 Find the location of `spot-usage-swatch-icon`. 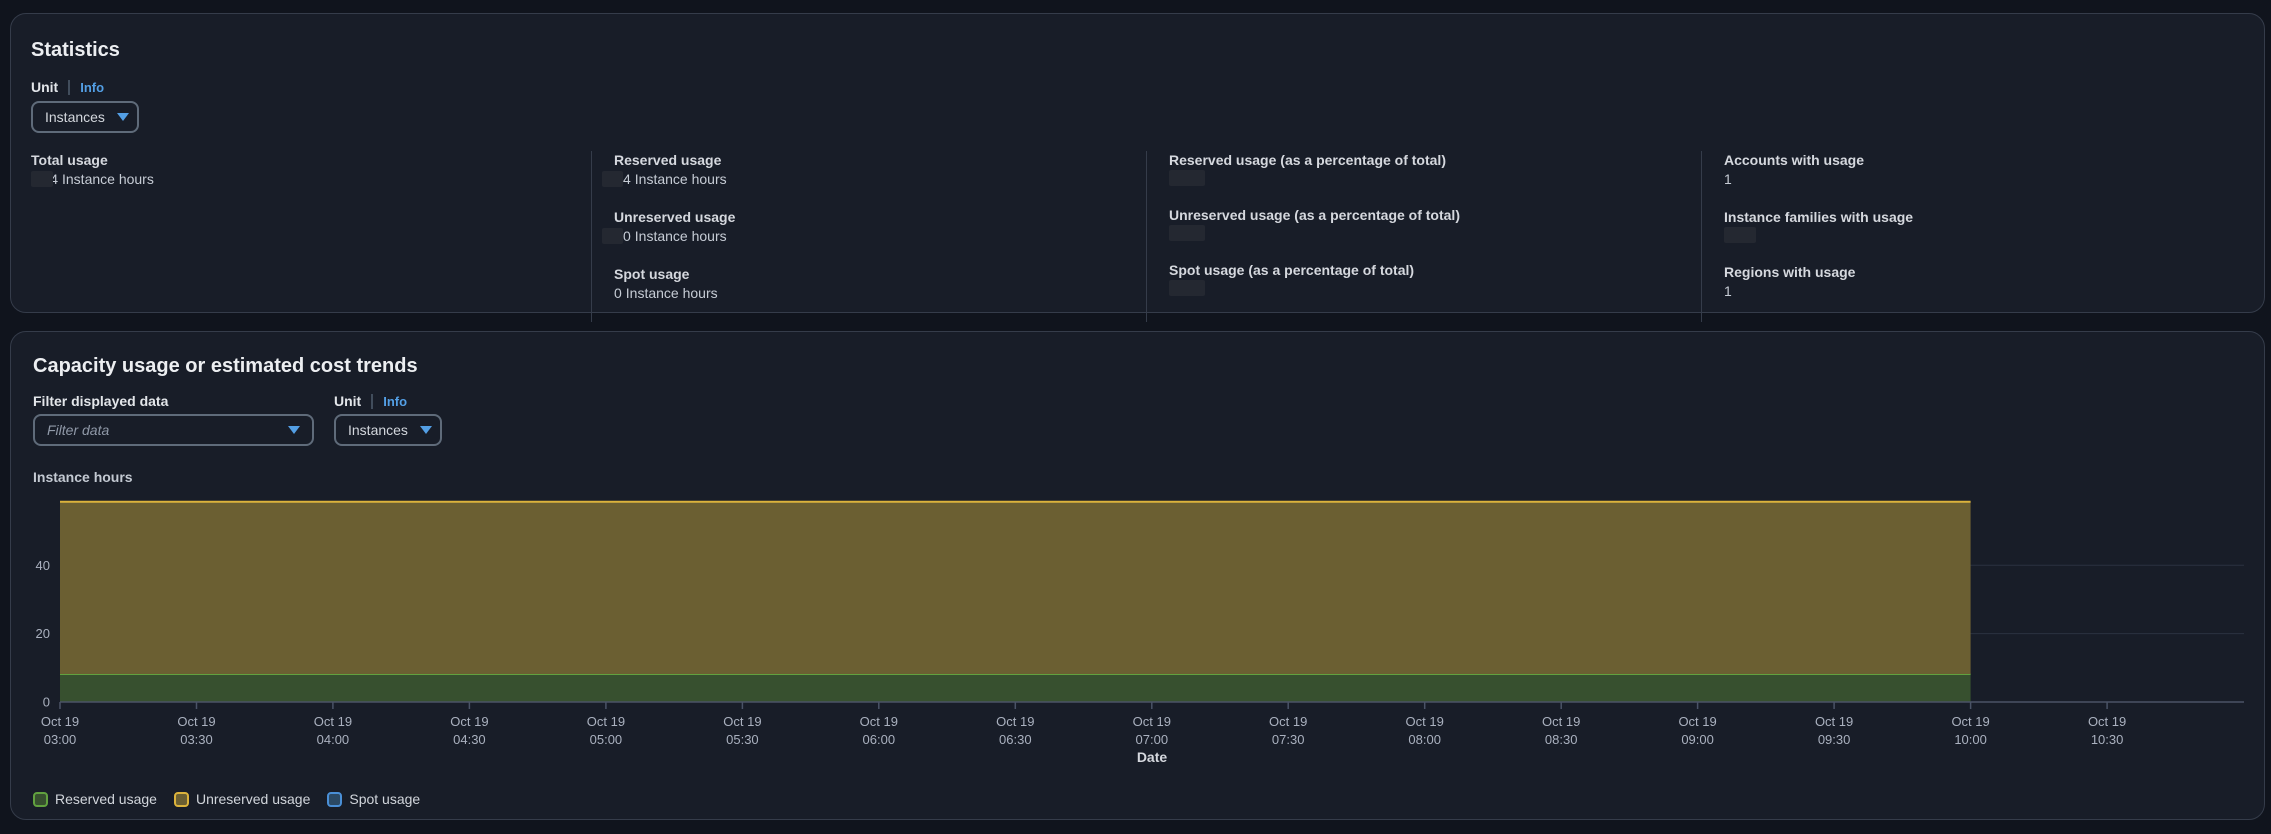

spot-usage-swatch-icon is located at coordinates (335, 799).